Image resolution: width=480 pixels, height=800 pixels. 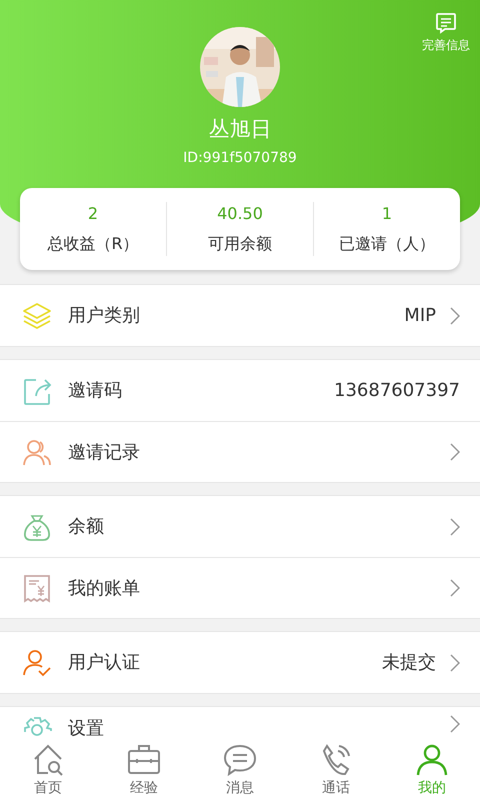 I want to click on stat-value: 1, so click(x=387, y=214).